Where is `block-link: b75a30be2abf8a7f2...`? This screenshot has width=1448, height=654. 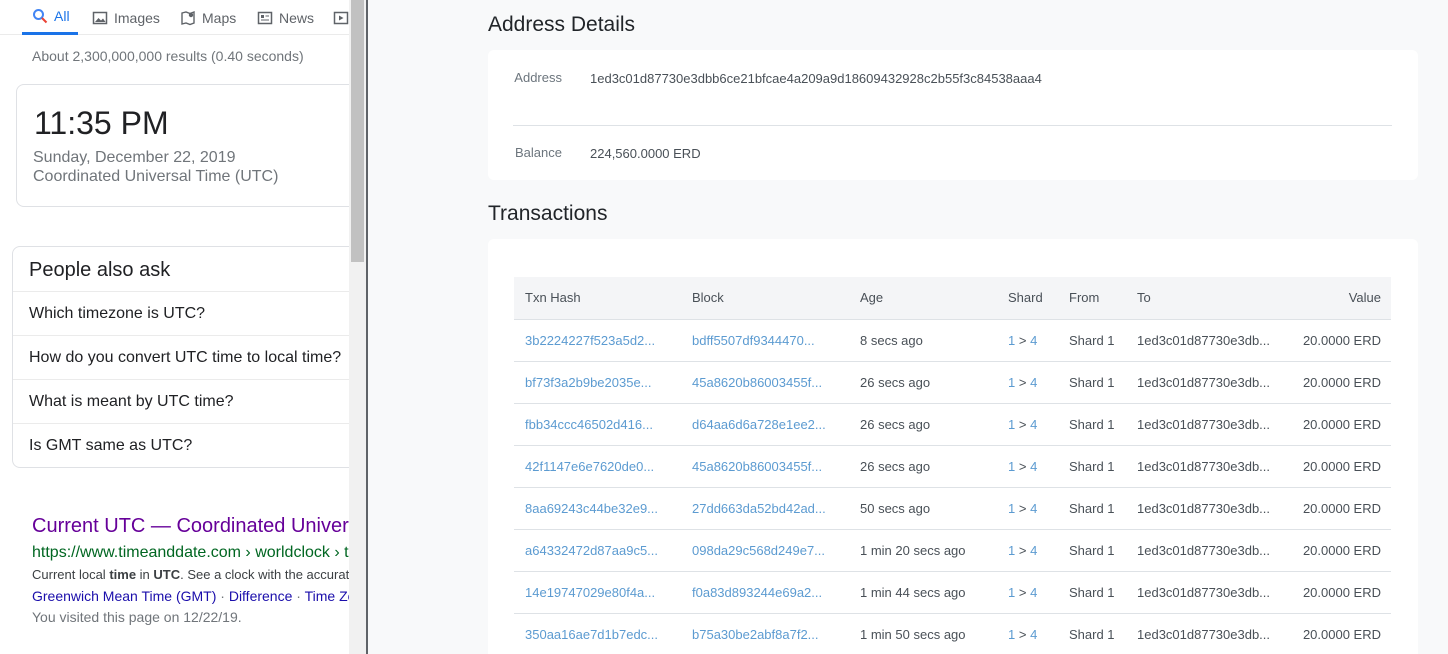
block-link: b75a30be2abf8a7f2... is located at coordinates (755, 634).